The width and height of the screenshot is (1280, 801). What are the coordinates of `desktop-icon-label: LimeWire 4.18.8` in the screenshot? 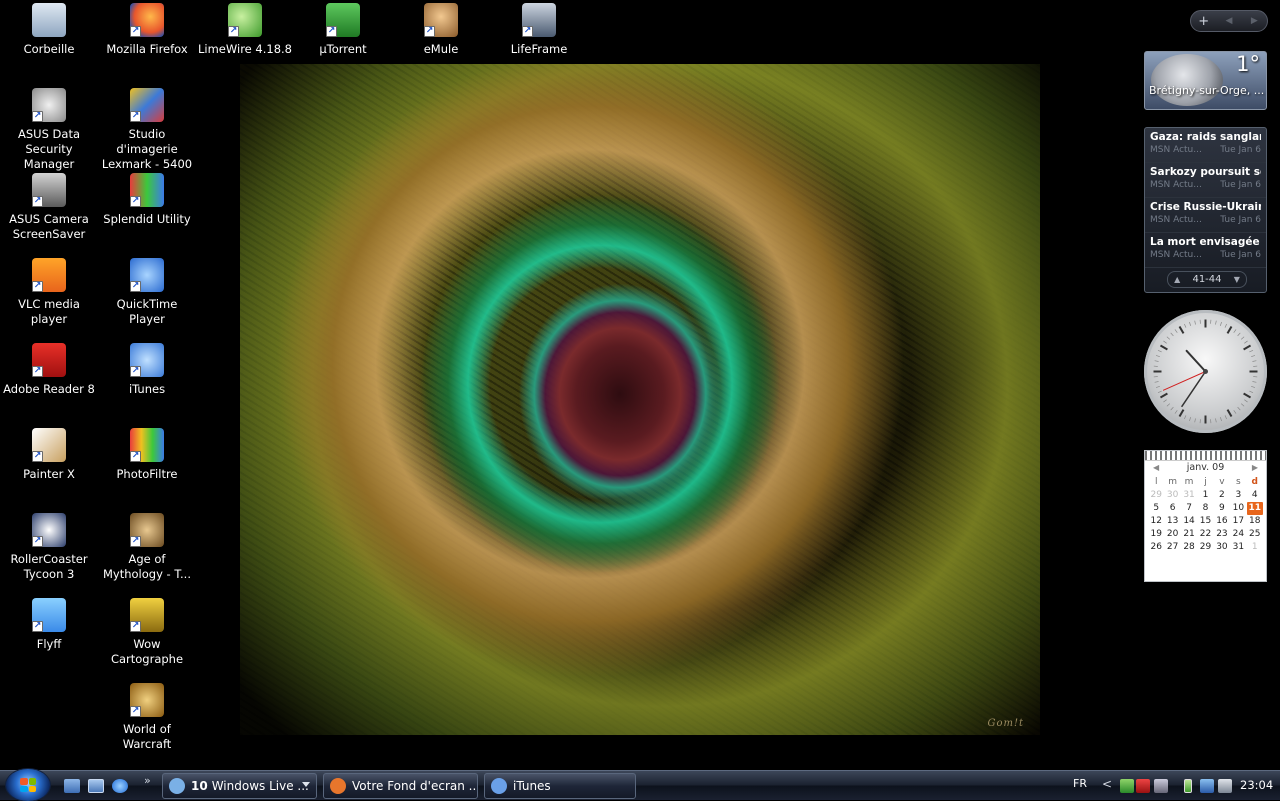 It's located at (245, 49).